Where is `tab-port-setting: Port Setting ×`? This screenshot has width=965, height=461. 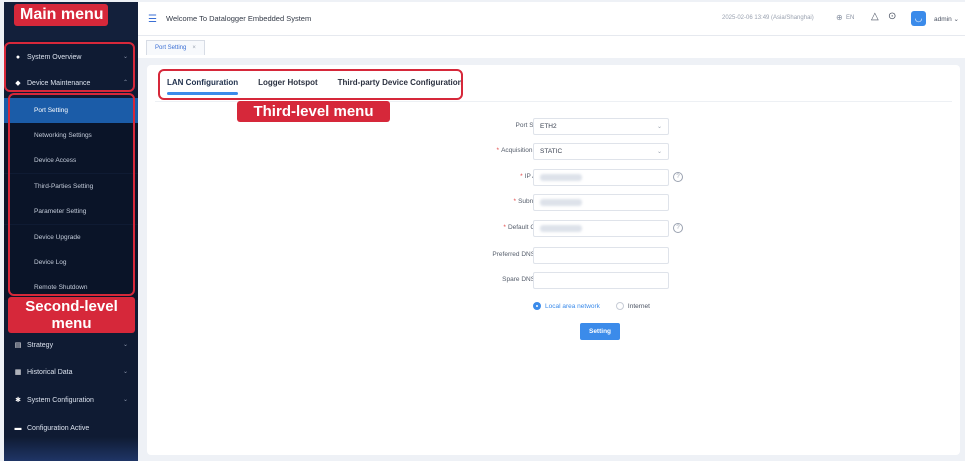
tab-port-setting: Port Setting × is located at coordinates (175, 47).